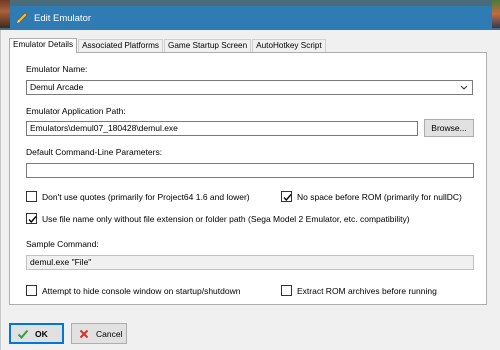 The image size is (500, 350). What do you see at coordinates (22, 18) in the screenshot?
I see `pencil-icon` at bounding box center [22, 18].